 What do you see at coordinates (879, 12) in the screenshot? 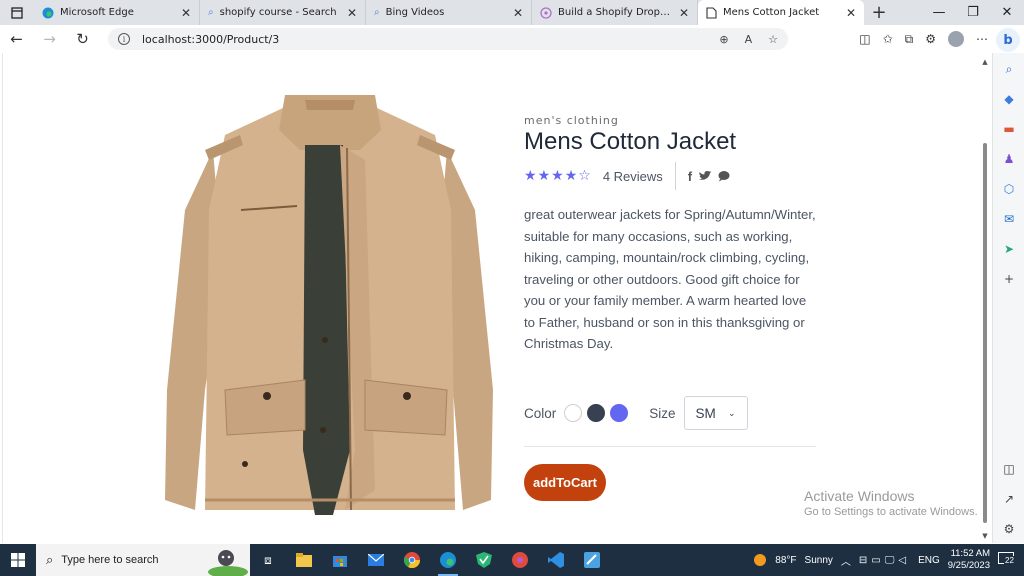
I see `new-tab-button: +` at bounding box center [879, 12].